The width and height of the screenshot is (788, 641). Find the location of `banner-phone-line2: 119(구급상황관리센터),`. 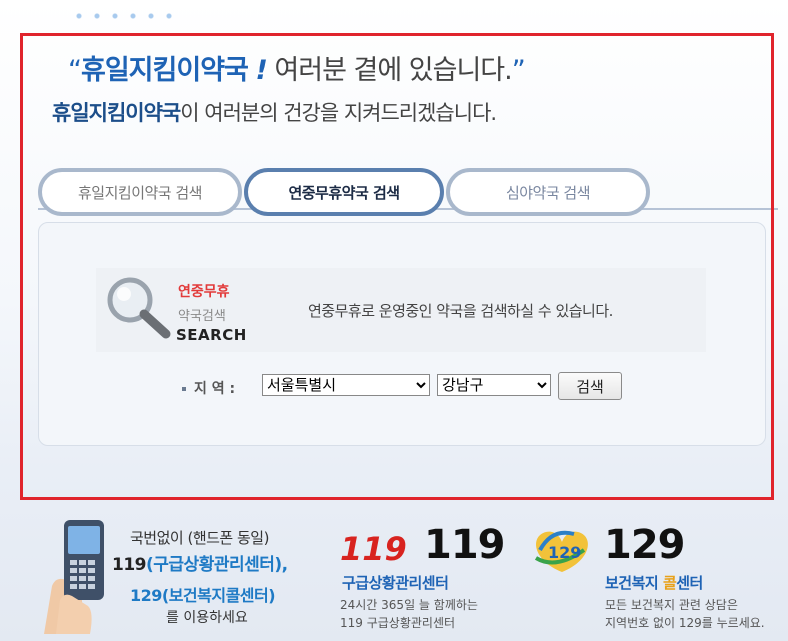

banner-phone-line2: 119(구급상황관리센터), is located at coordinates (200, 562).